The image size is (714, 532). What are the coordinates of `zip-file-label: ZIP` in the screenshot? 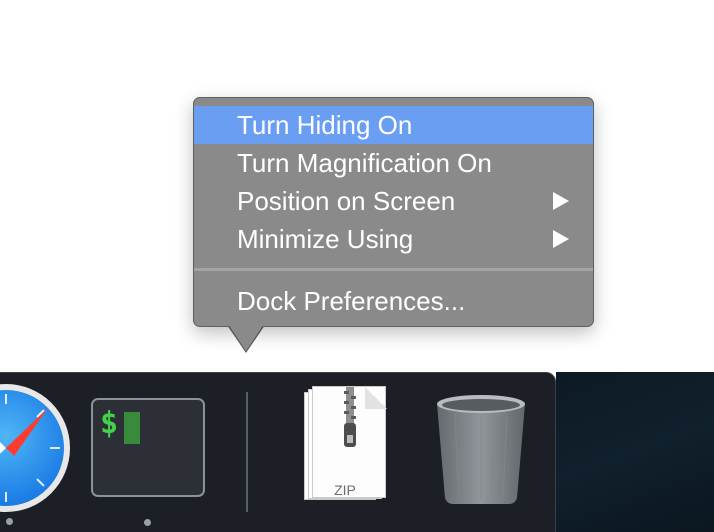 It's located at (345, 490).